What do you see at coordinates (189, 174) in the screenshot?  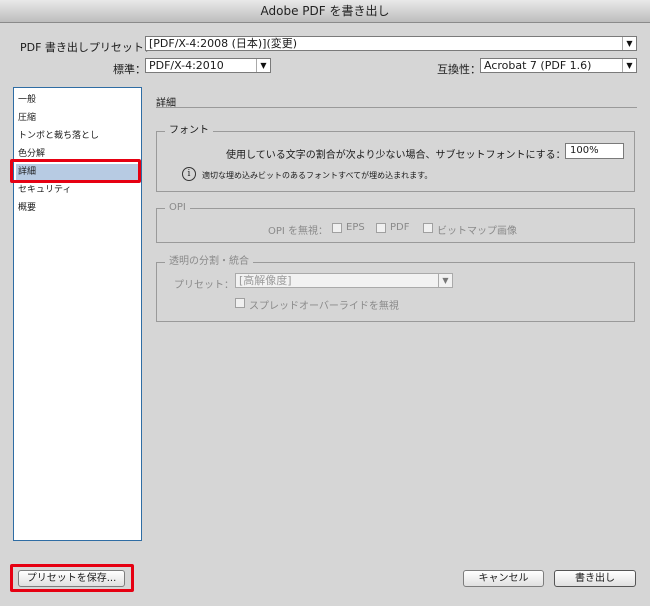 I see `info-icon: i` at bounding box center [189, 174].